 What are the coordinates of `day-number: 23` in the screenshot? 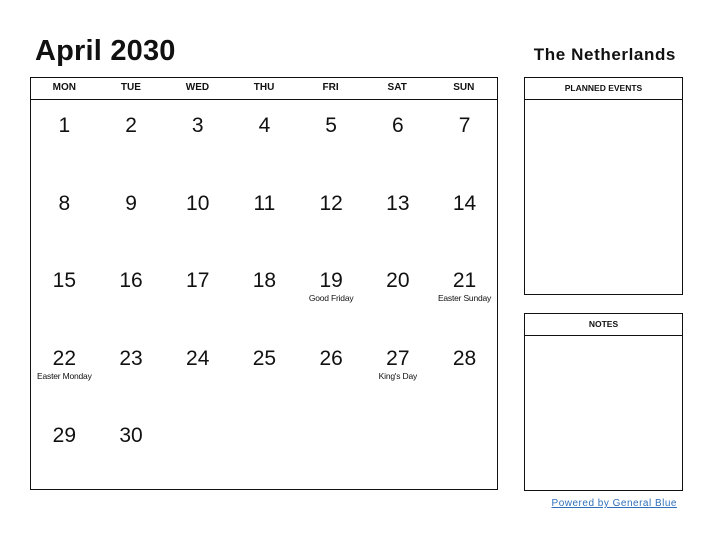 It's located at (131, 358).